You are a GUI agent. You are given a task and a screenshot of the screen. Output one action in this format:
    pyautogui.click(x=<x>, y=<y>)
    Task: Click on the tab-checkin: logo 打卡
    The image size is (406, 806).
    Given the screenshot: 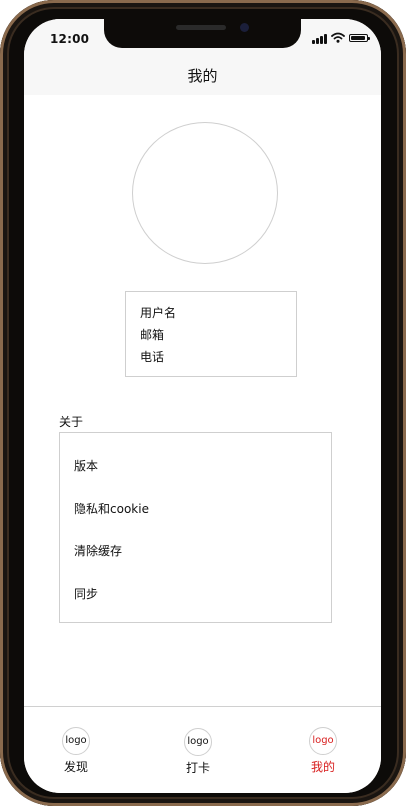 What is the action you would take?
    pyautogui.click(x=198, y=753)
    